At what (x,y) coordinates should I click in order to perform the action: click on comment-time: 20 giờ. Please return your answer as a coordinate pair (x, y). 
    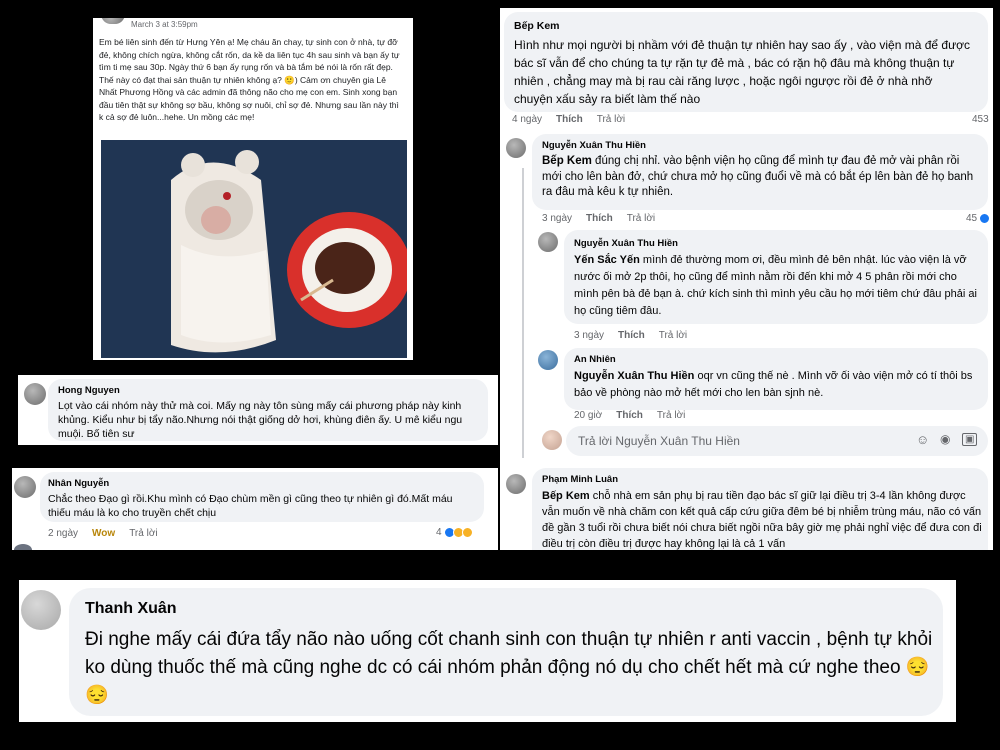
    Looking at the image, I should click on (588, 415).